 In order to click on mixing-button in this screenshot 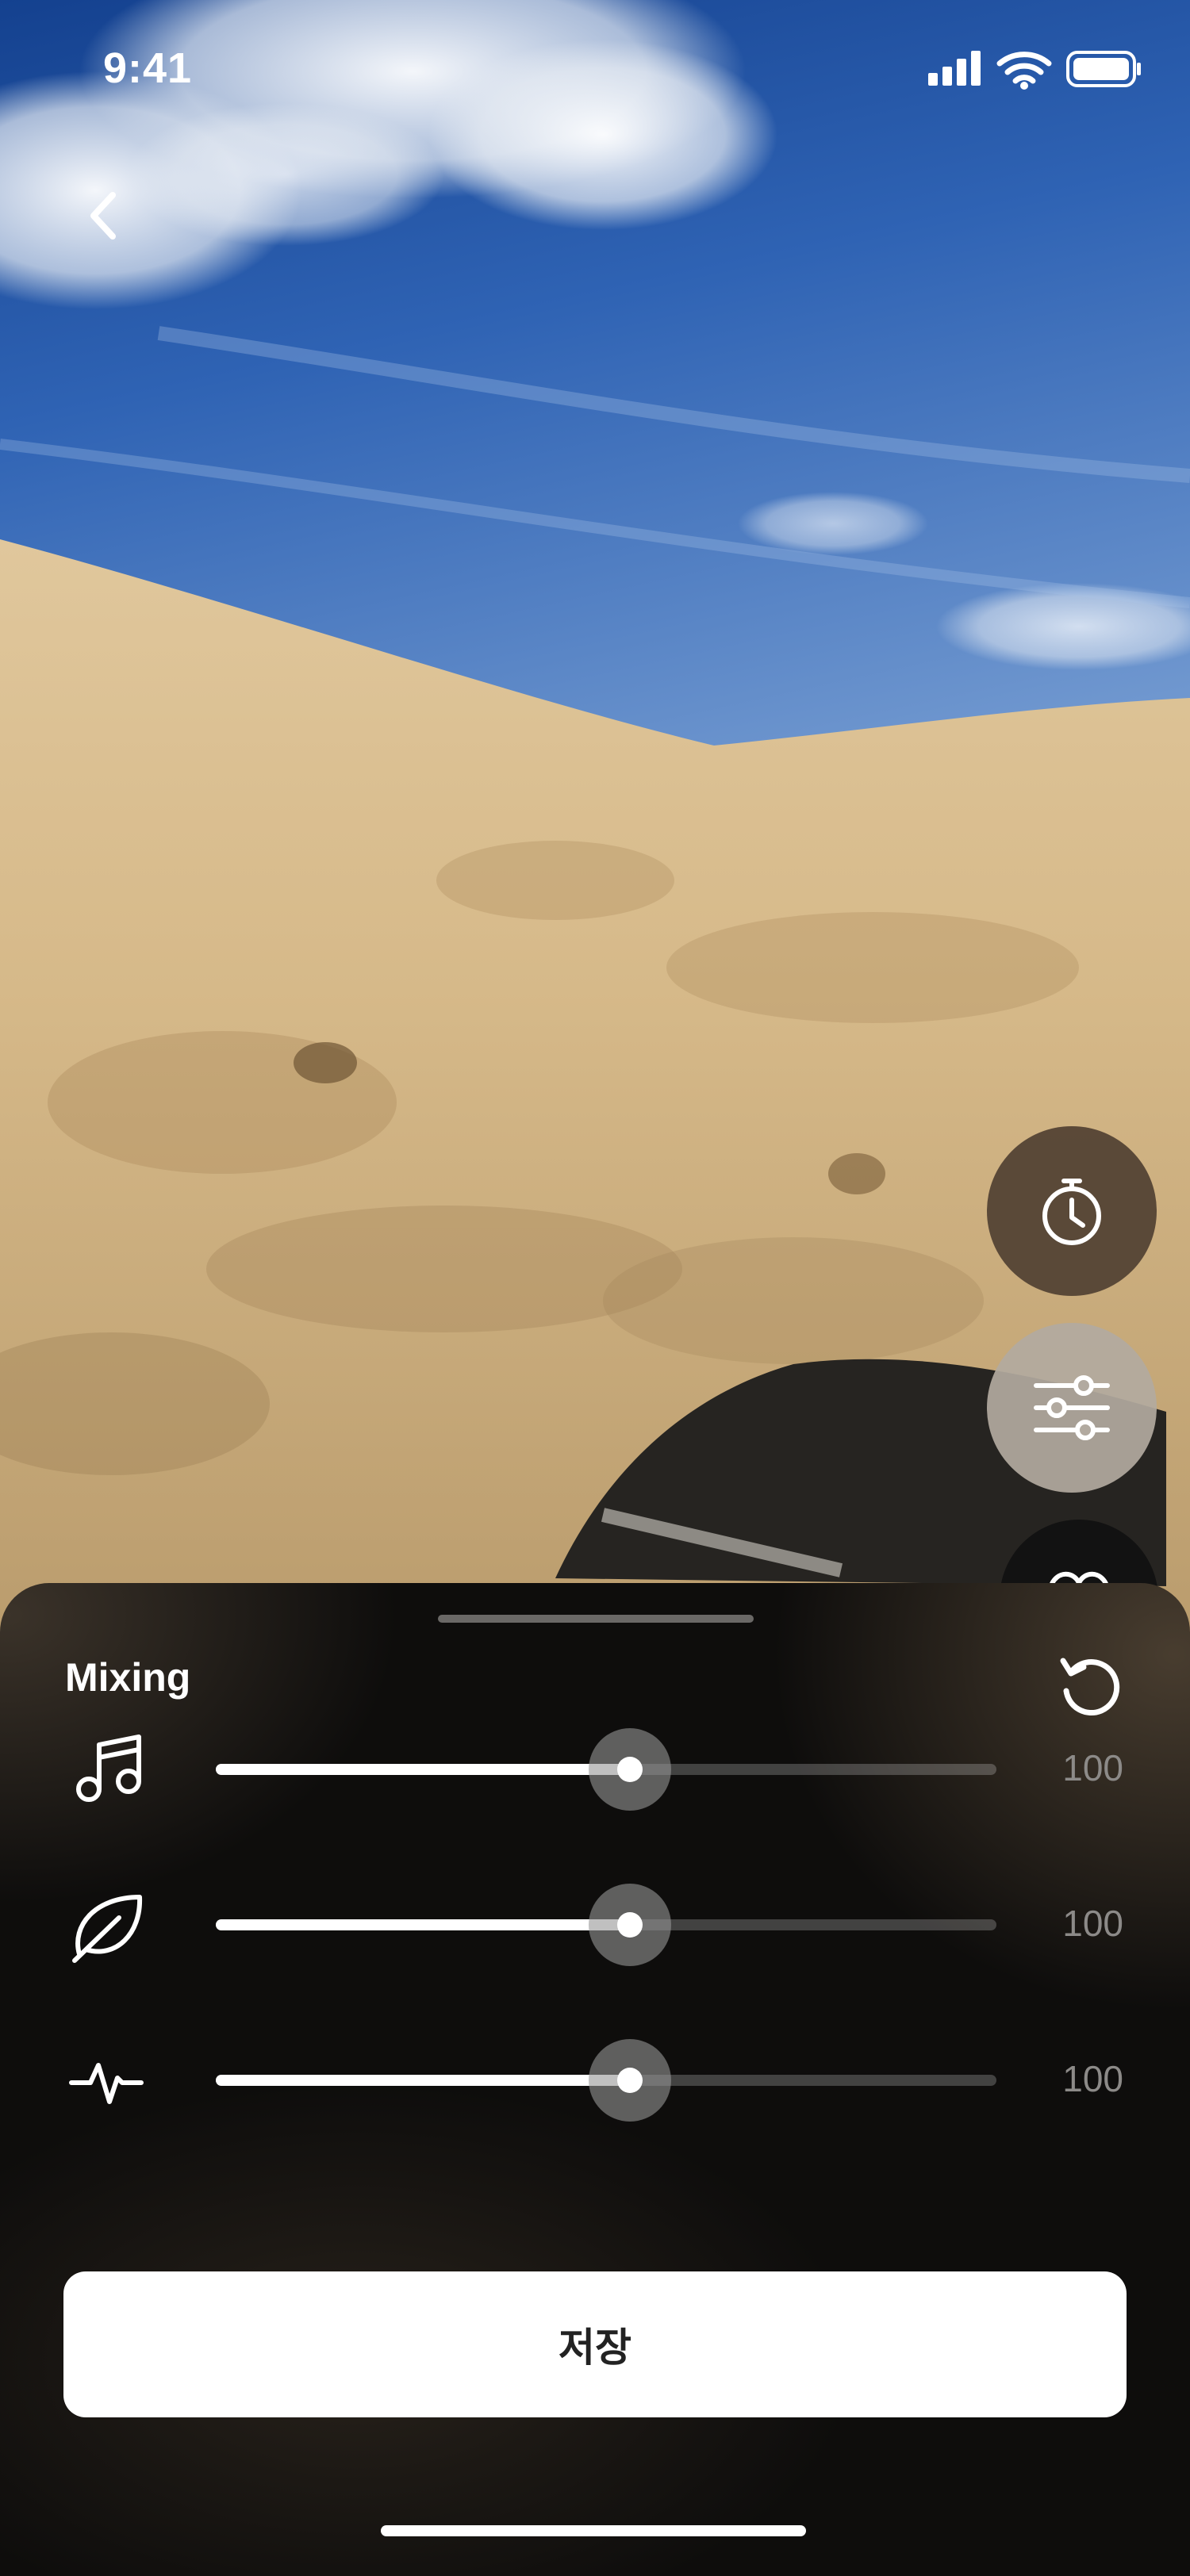, I will do `click(1072, 1408)`.